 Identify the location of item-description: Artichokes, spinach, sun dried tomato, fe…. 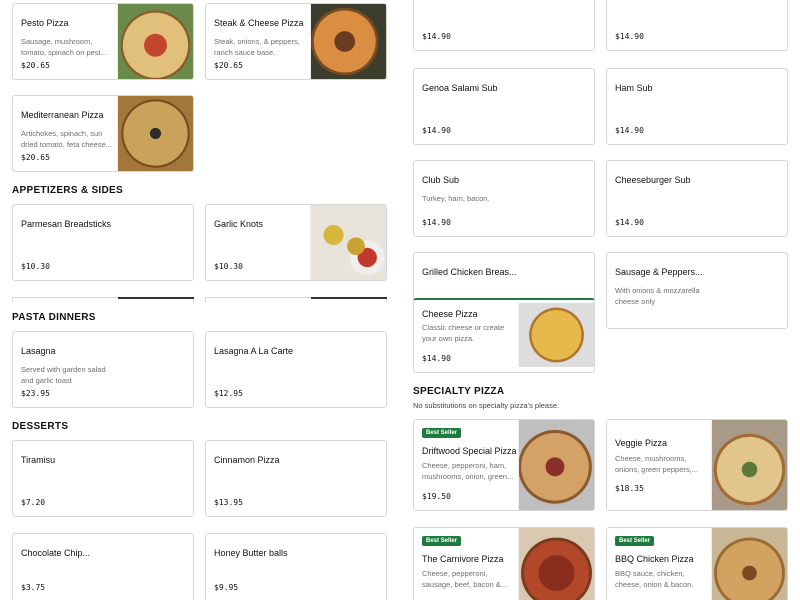
(66, 139).